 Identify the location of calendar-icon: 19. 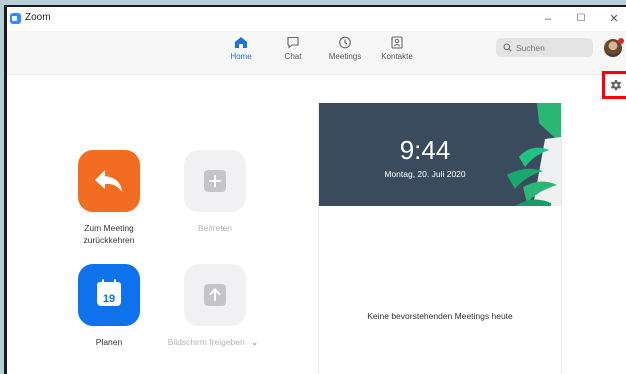
(109, 292).